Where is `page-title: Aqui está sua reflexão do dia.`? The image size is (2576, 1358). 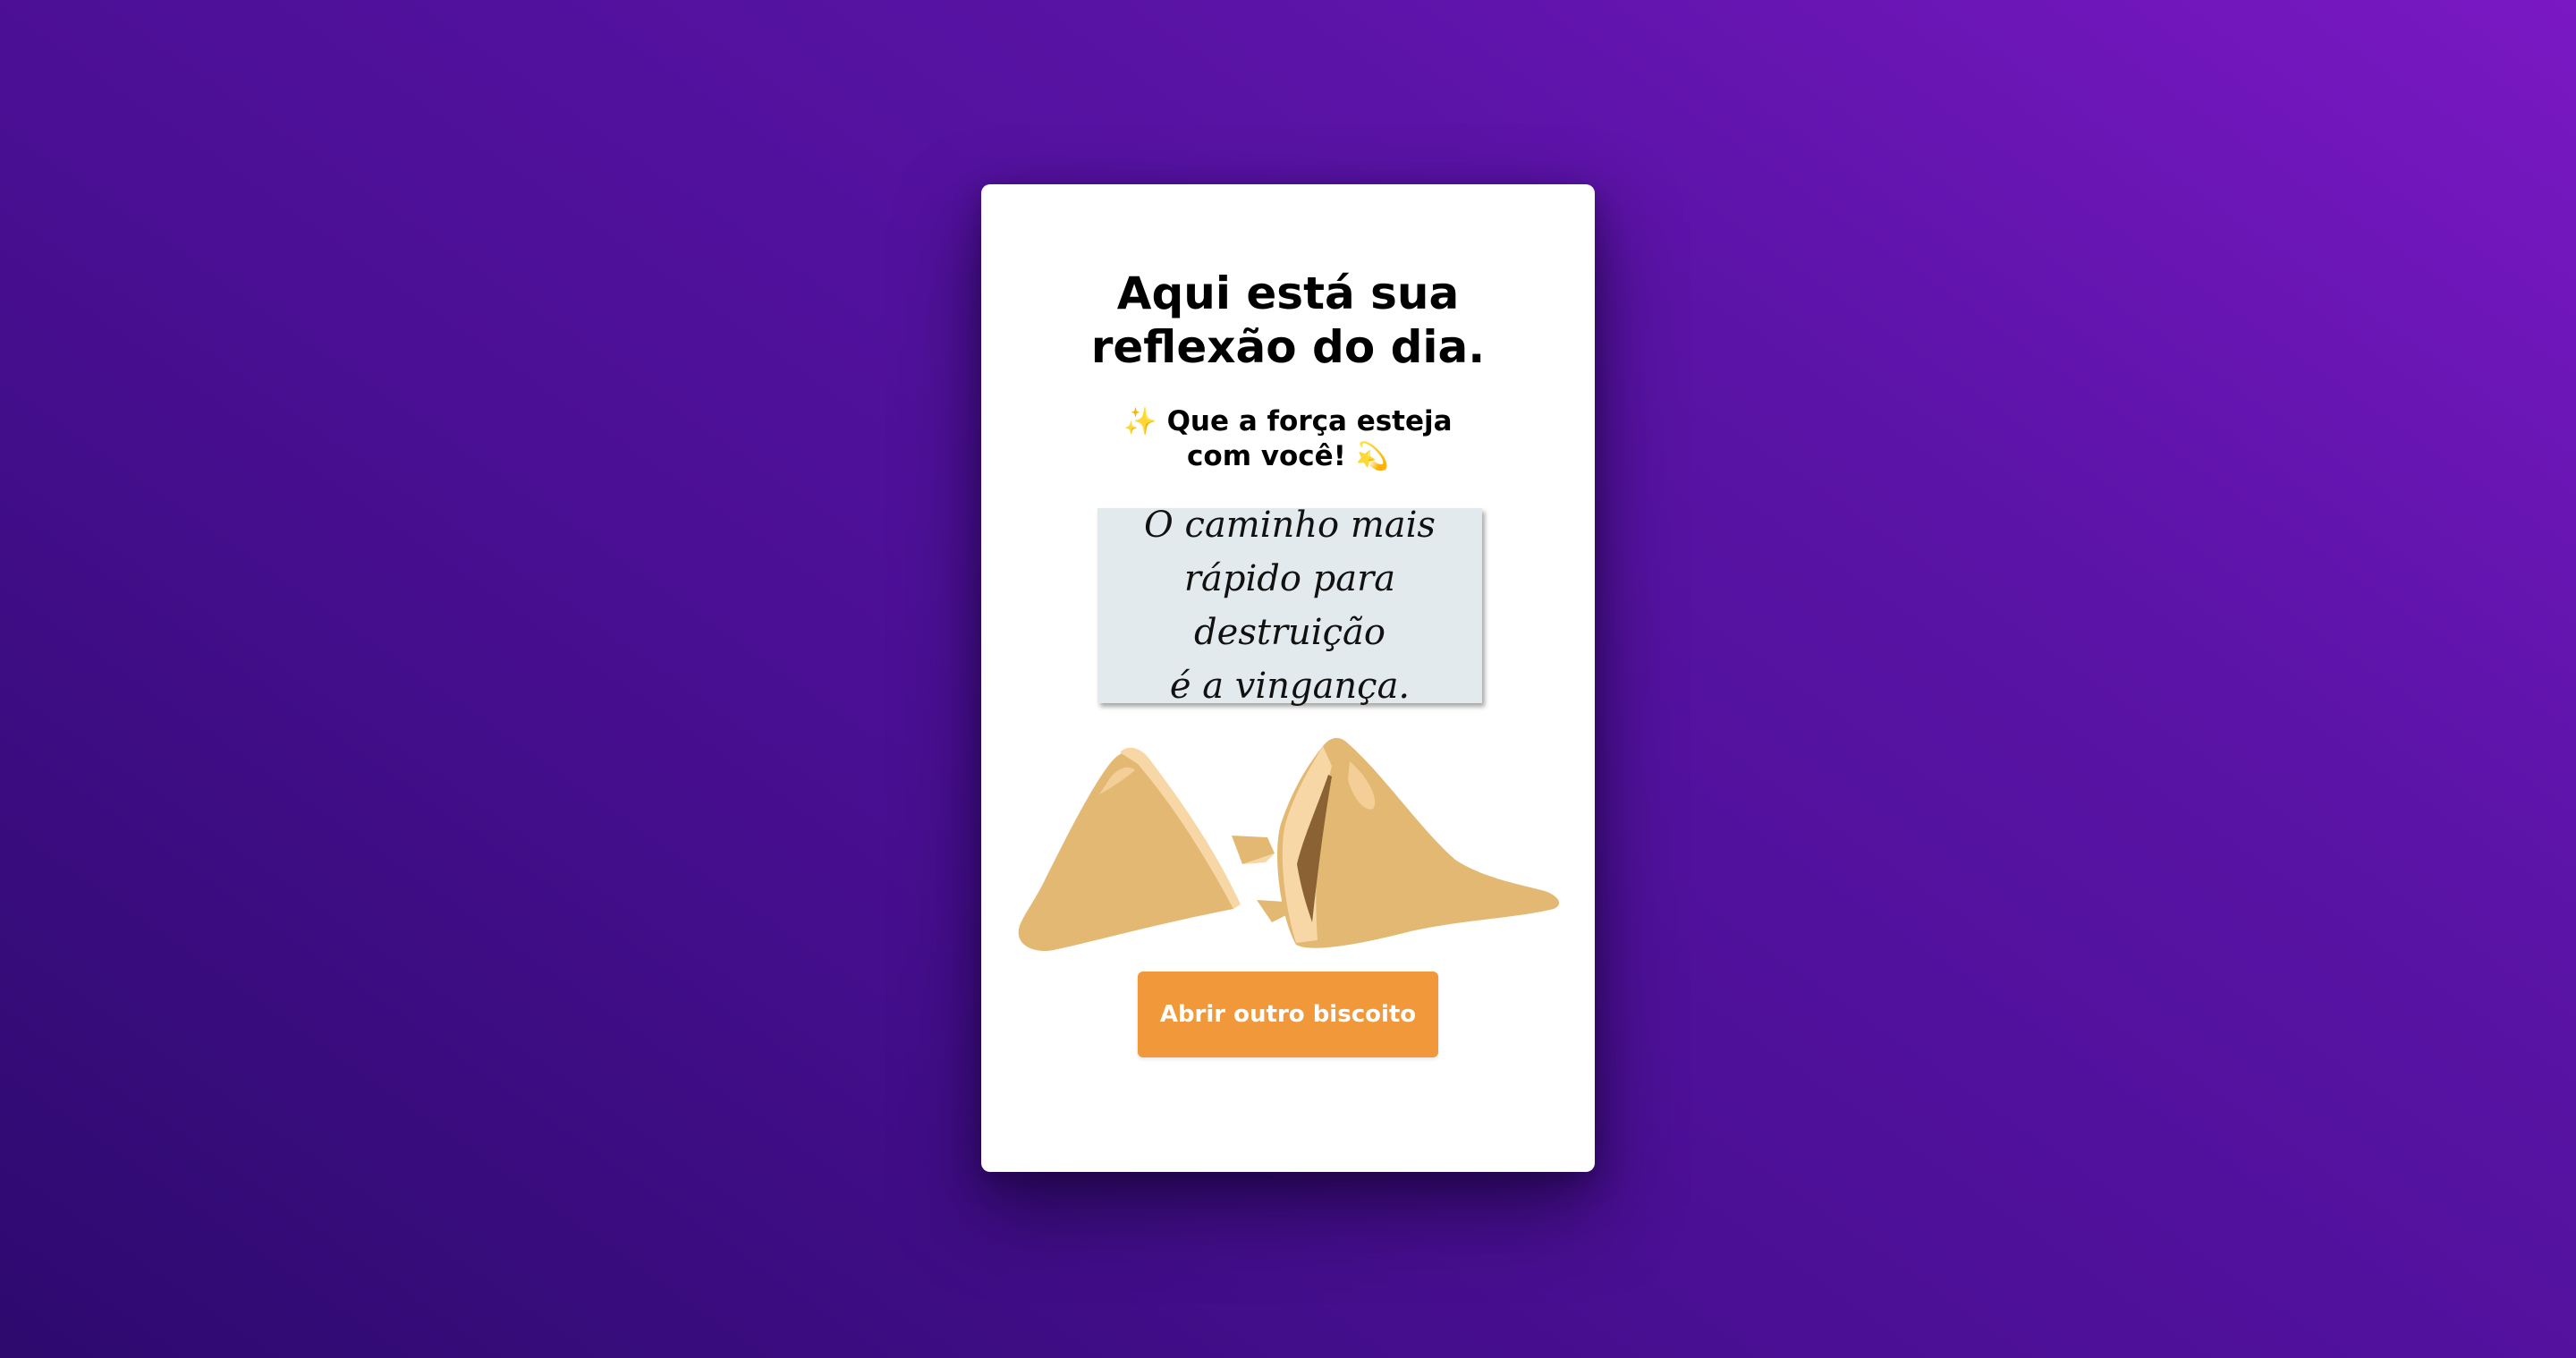 page-title: Aqui está sua reflexão do dia. is located at coordinates (1288, 320).